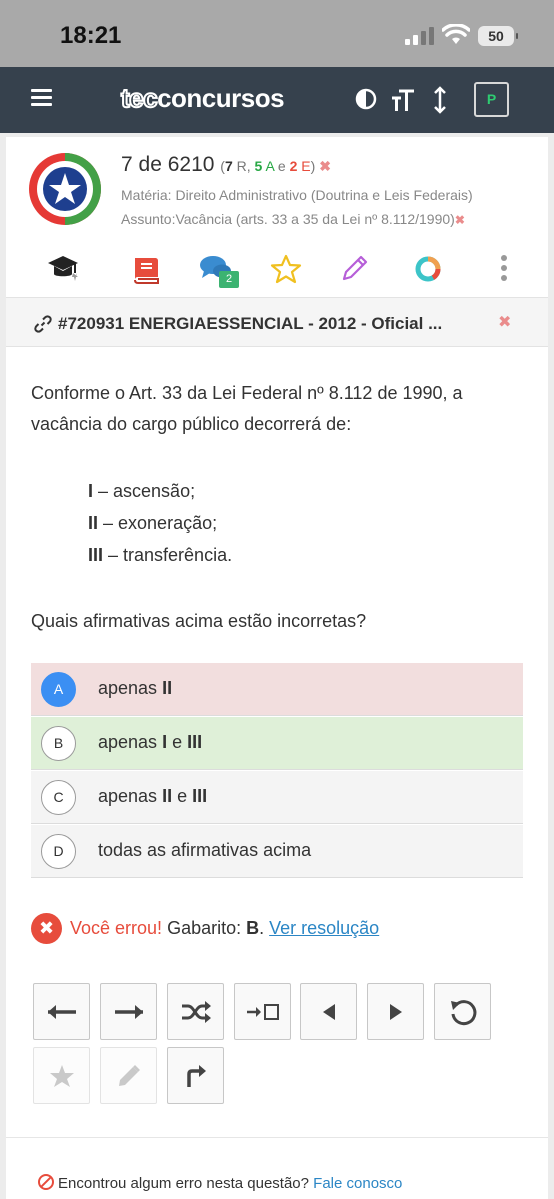 This screenshot has height=1199, width=554. I want to click on contact-us-link: Fale conosco, so click(357, 1183).